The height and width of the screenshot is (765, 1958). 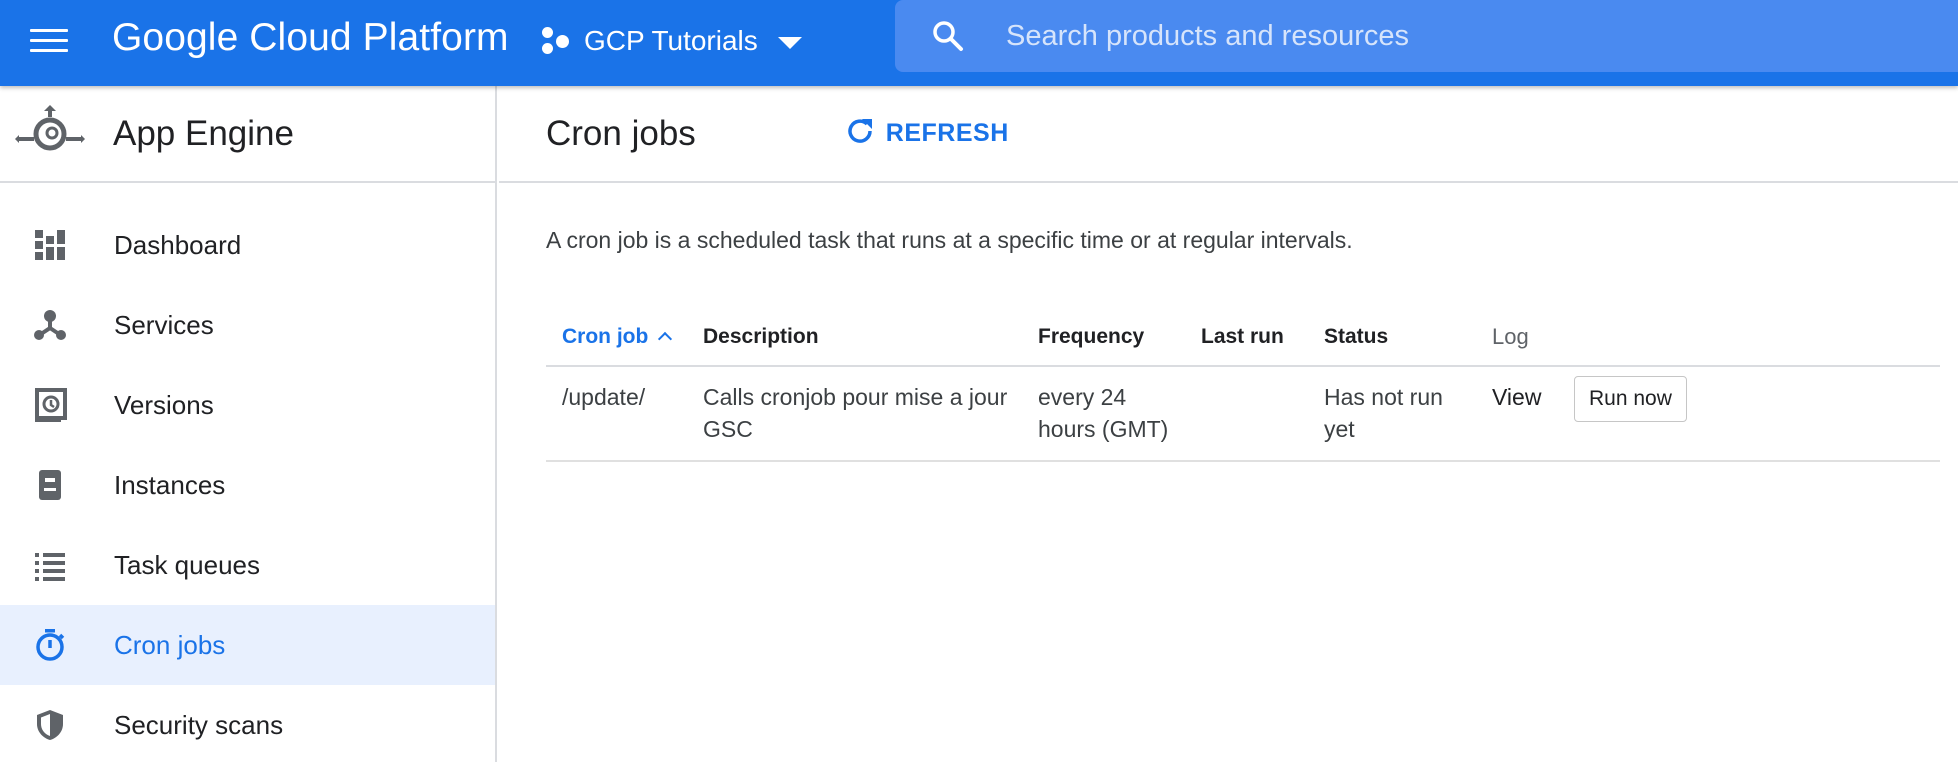 I want to click on sidebar-item-label: Cron jobs, so click(x=170, y=644).